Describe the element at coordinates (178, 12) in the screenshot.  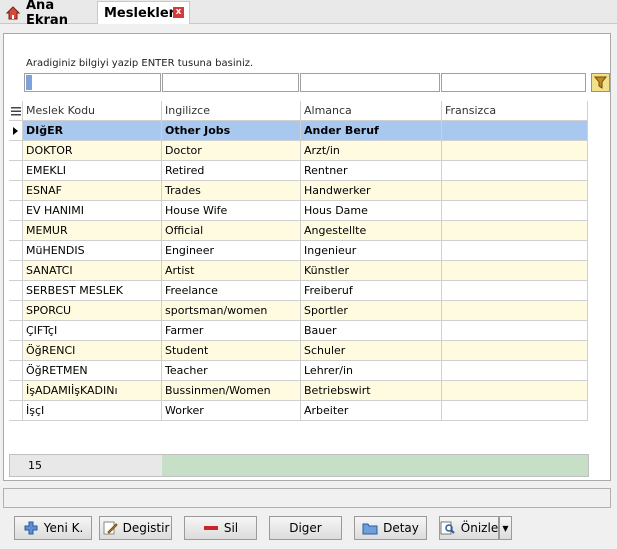
I see `close-tab-icon: x` at that location.